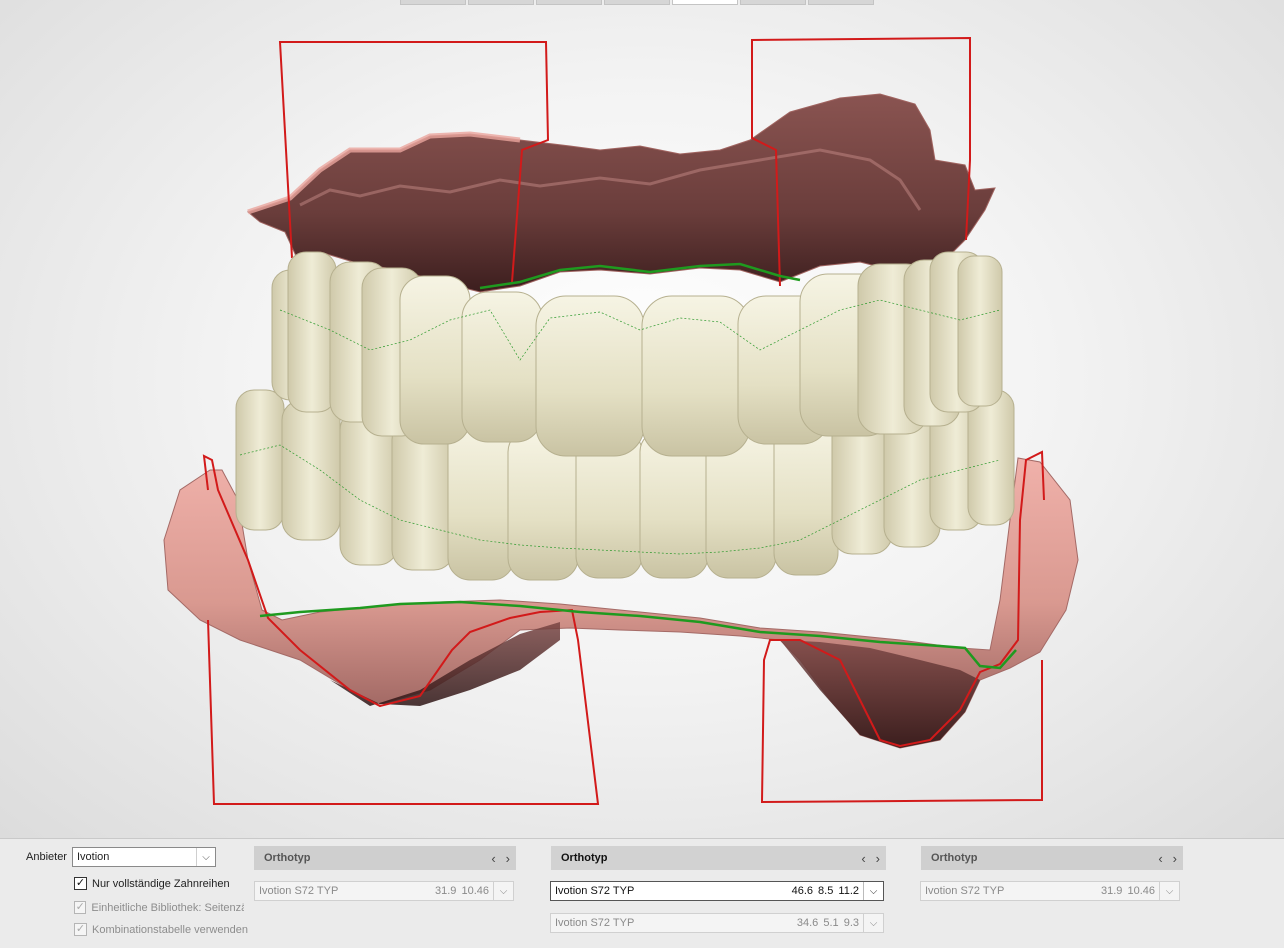 This screenshot has width=1284, height=948. What do you see at coordinates (825, 891) in the screenshot?
I see `tooth-set-values: 46.6 8.5 11.2` at bounding box center [825, 891].